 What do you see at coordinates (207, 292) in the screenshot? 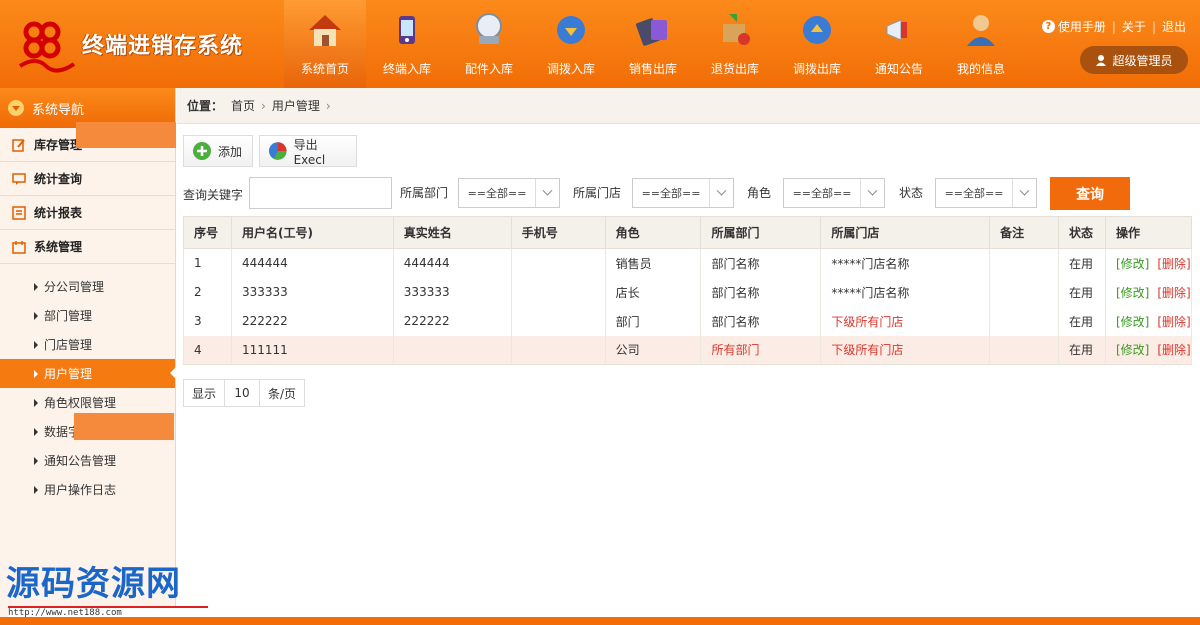
I see `cell-no: 2` at bounding box center [207, 292].